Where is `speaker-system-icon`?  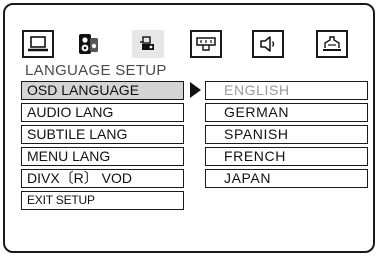
speaker-system-icon is located at coordinates (88, 44).